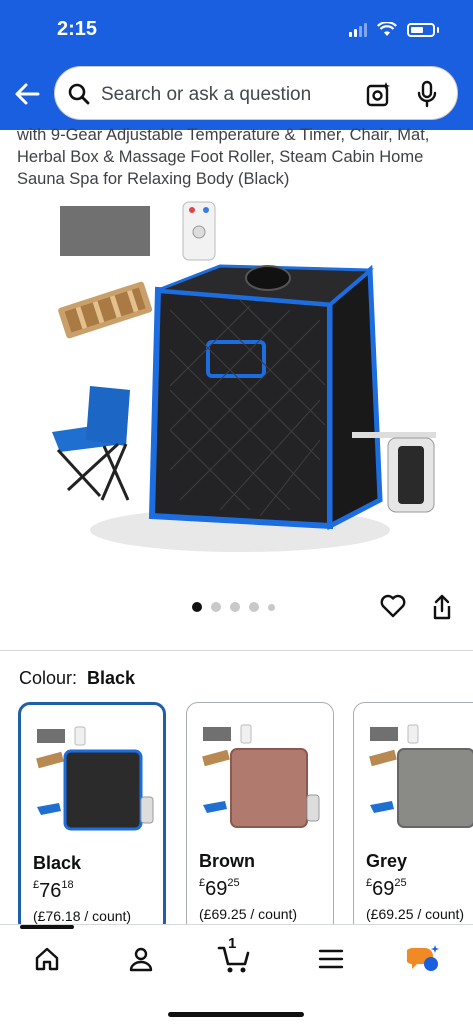 The image size is (473, 1024). Describe the element at coordinates (57, 863) in the screenshot. I see `swatch-name: Black` at that location.